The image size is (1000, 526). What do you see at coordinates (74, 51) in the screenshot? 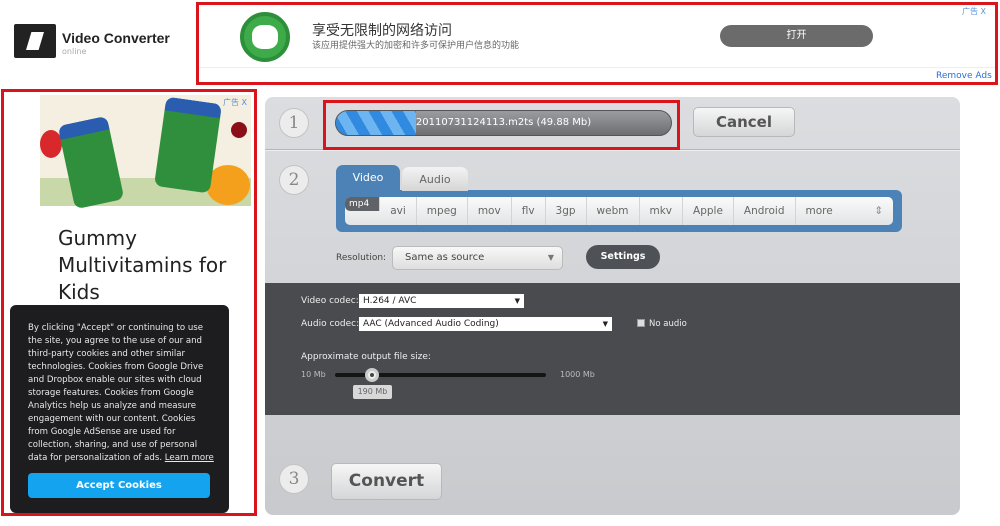
I see `app-subtitle: online` at bounding box center [74, 51].